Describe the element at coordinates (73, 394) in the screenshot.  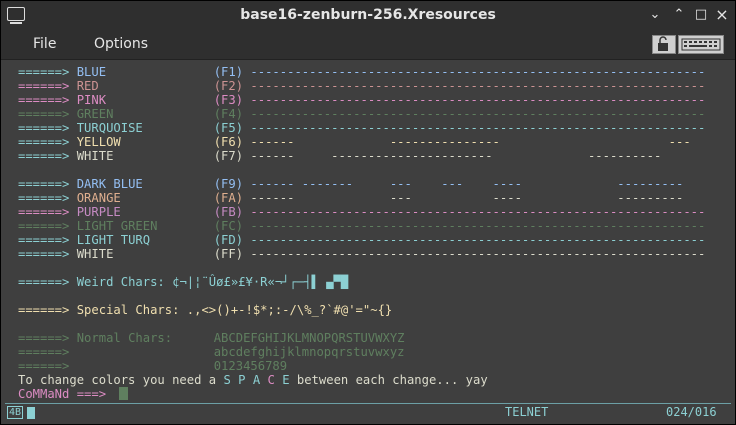
I see `command-prompt: CoMMaNd ===>` at that location.